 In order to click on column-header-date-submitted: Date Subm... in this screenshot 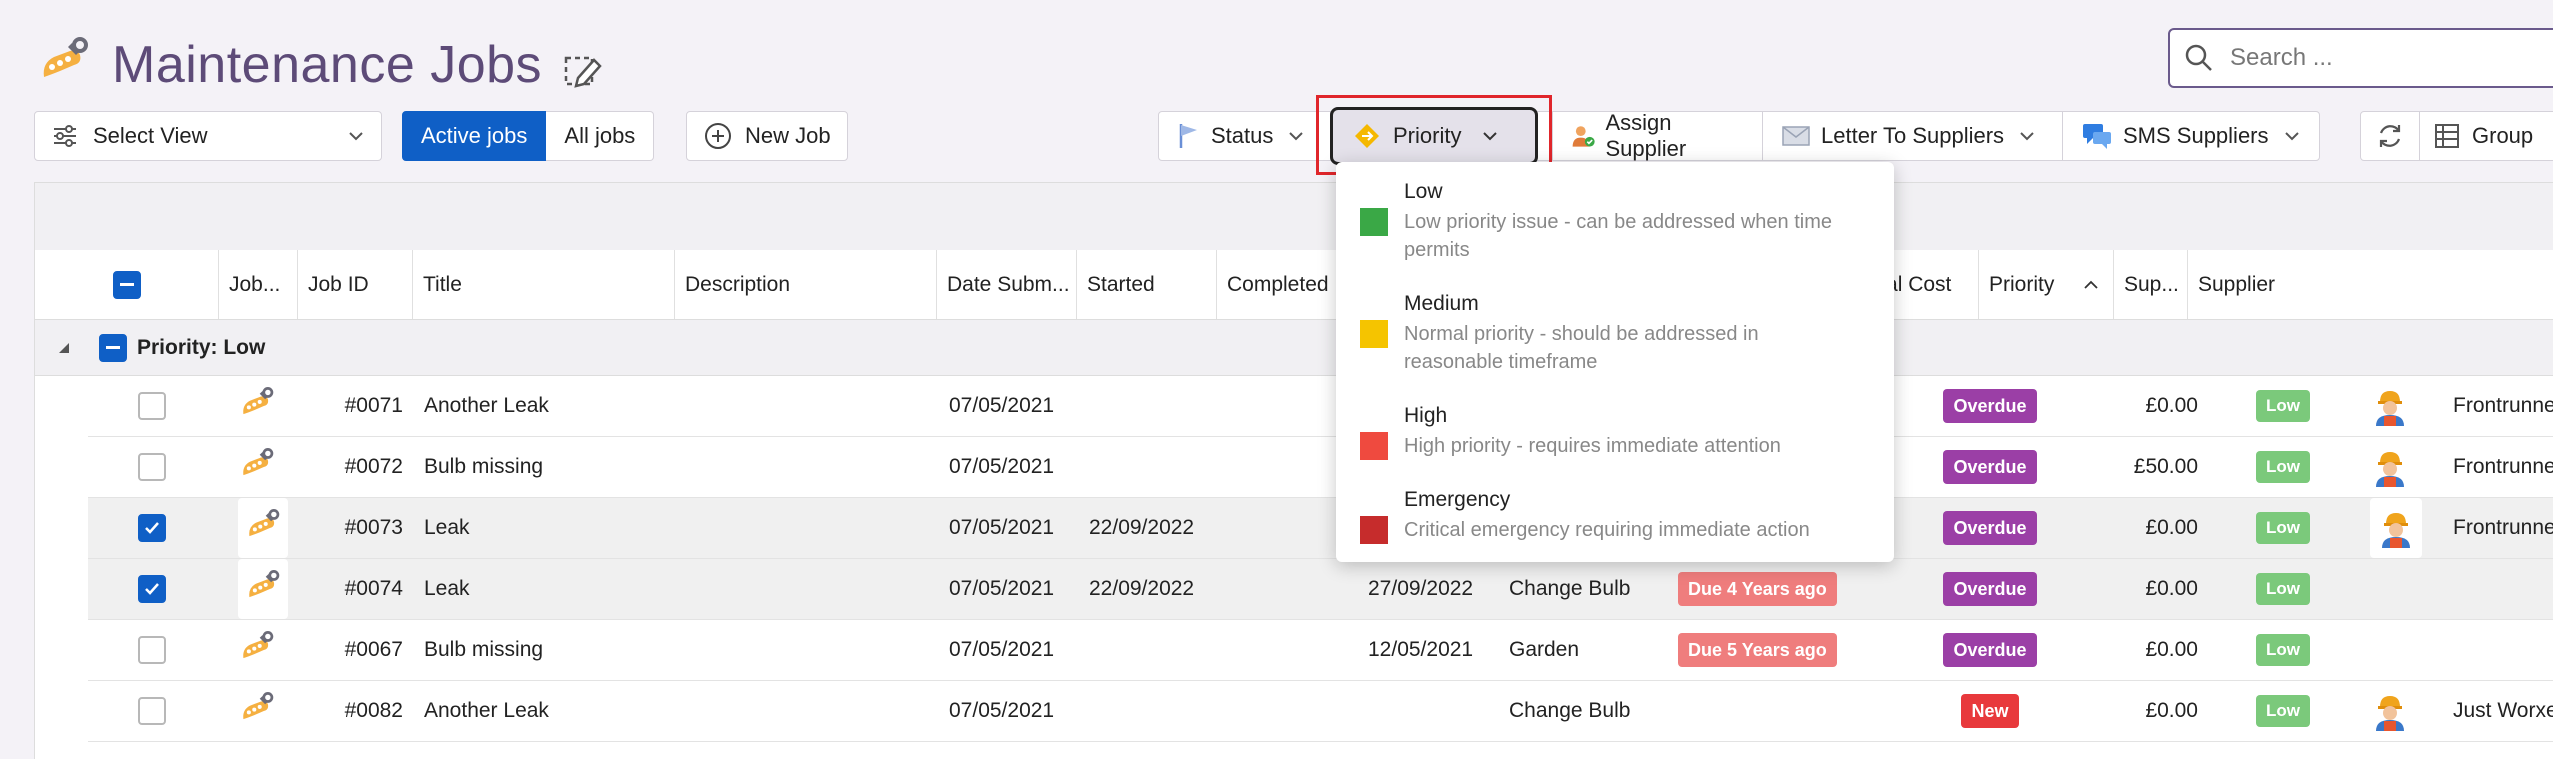, I will do `click(1007, 284)`.